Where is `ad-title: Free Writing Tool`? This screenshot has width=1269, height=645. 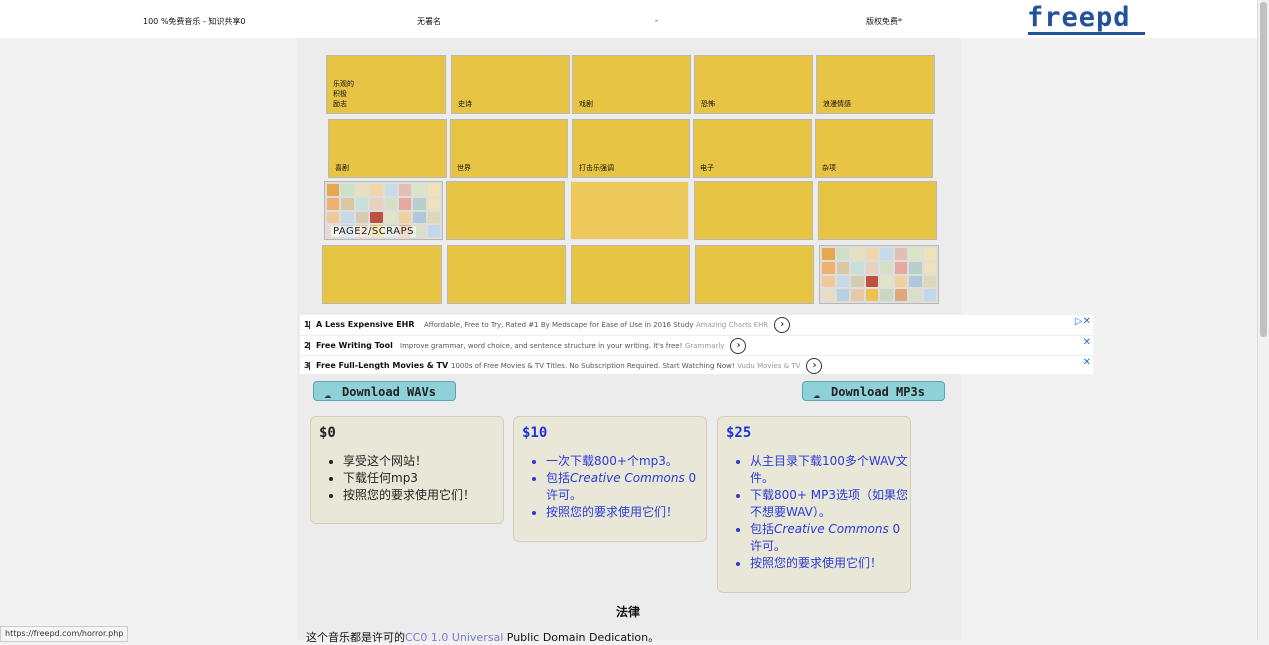 ad-title: Free Writing Tool is located at coordinates (354, 345).